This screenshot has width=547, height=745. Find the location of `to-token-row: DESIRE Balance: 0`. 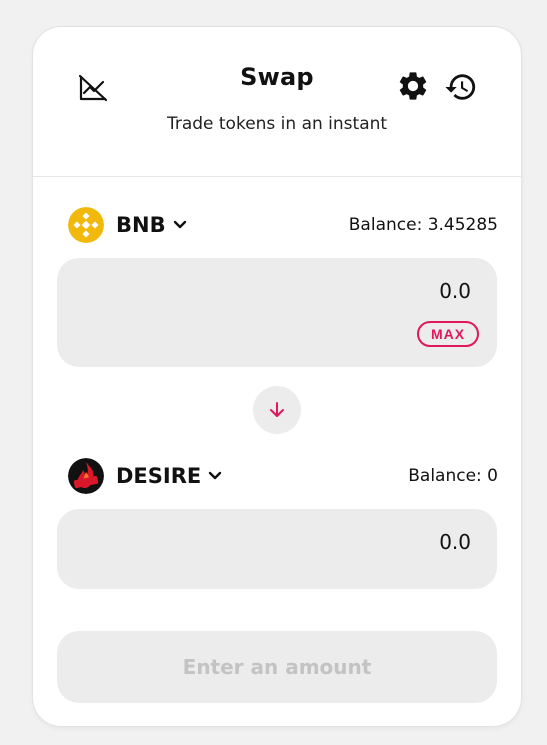

to-token-row: DESIRE Balance: 0 is located at coordinates (283, 476).